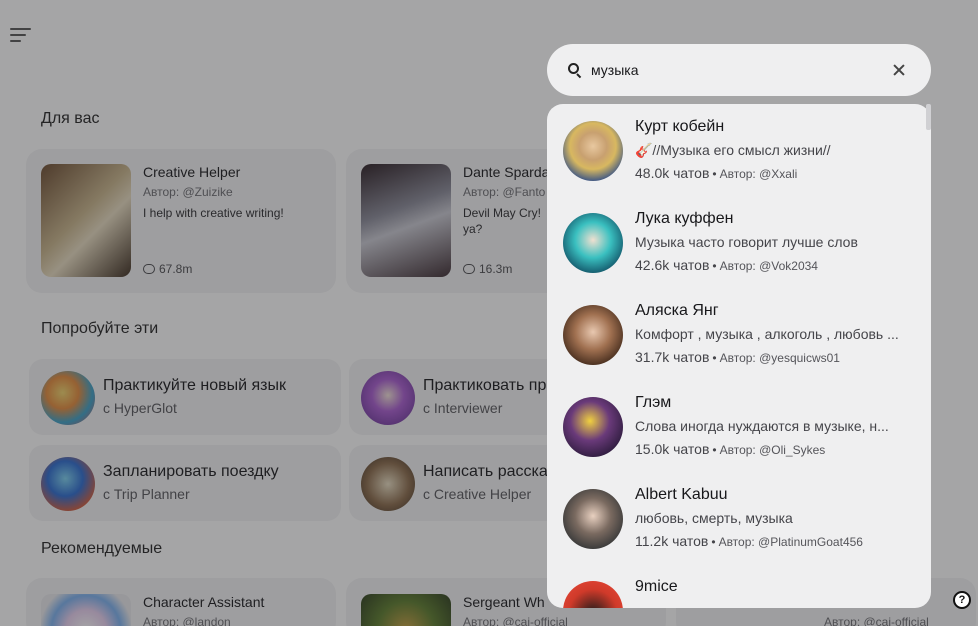 Image resolution: width=978 pixels, height=626 pixels. I want to click on results-scrollbar, so click(928, 356).